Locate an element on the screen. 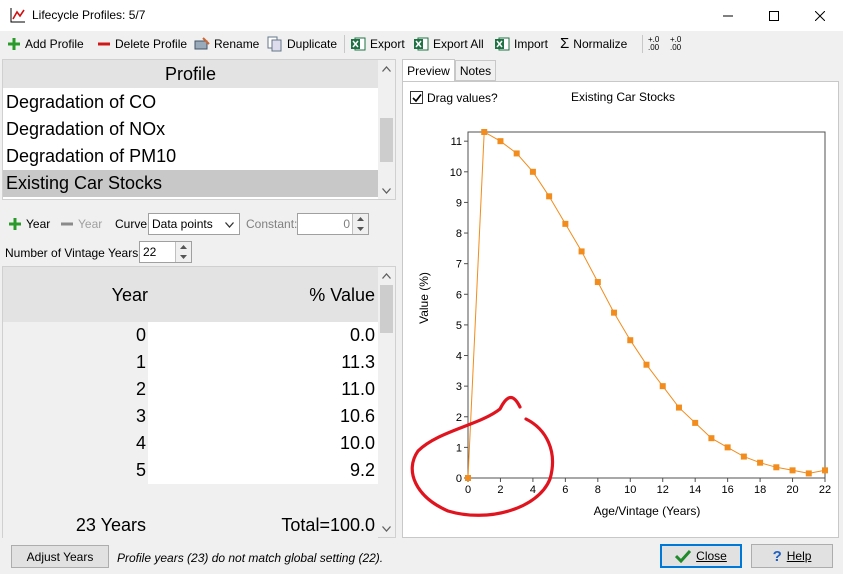  constant-stepper: 0 is located at coordinates (333, 224).